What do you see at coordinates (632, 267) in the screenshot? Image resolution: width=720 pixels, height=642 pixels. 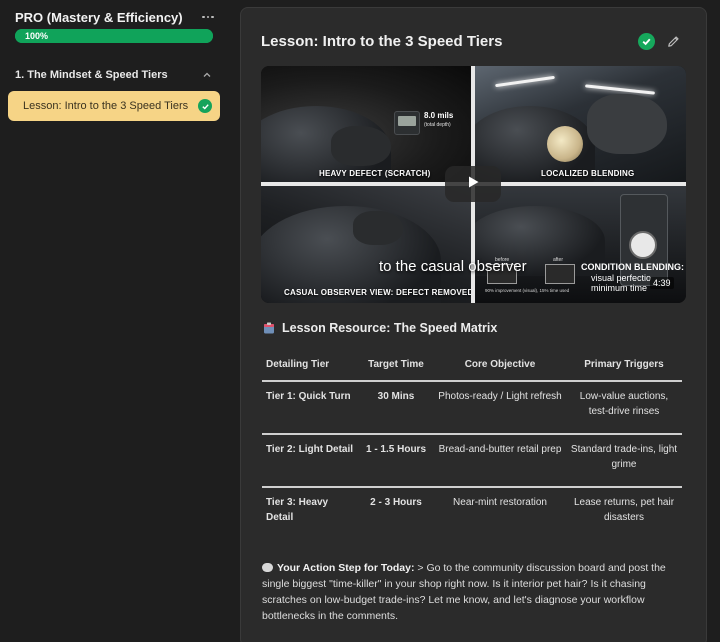 I see `condition-blending-title: CONDITION BLENDING:` at bounding box center [632, 267].